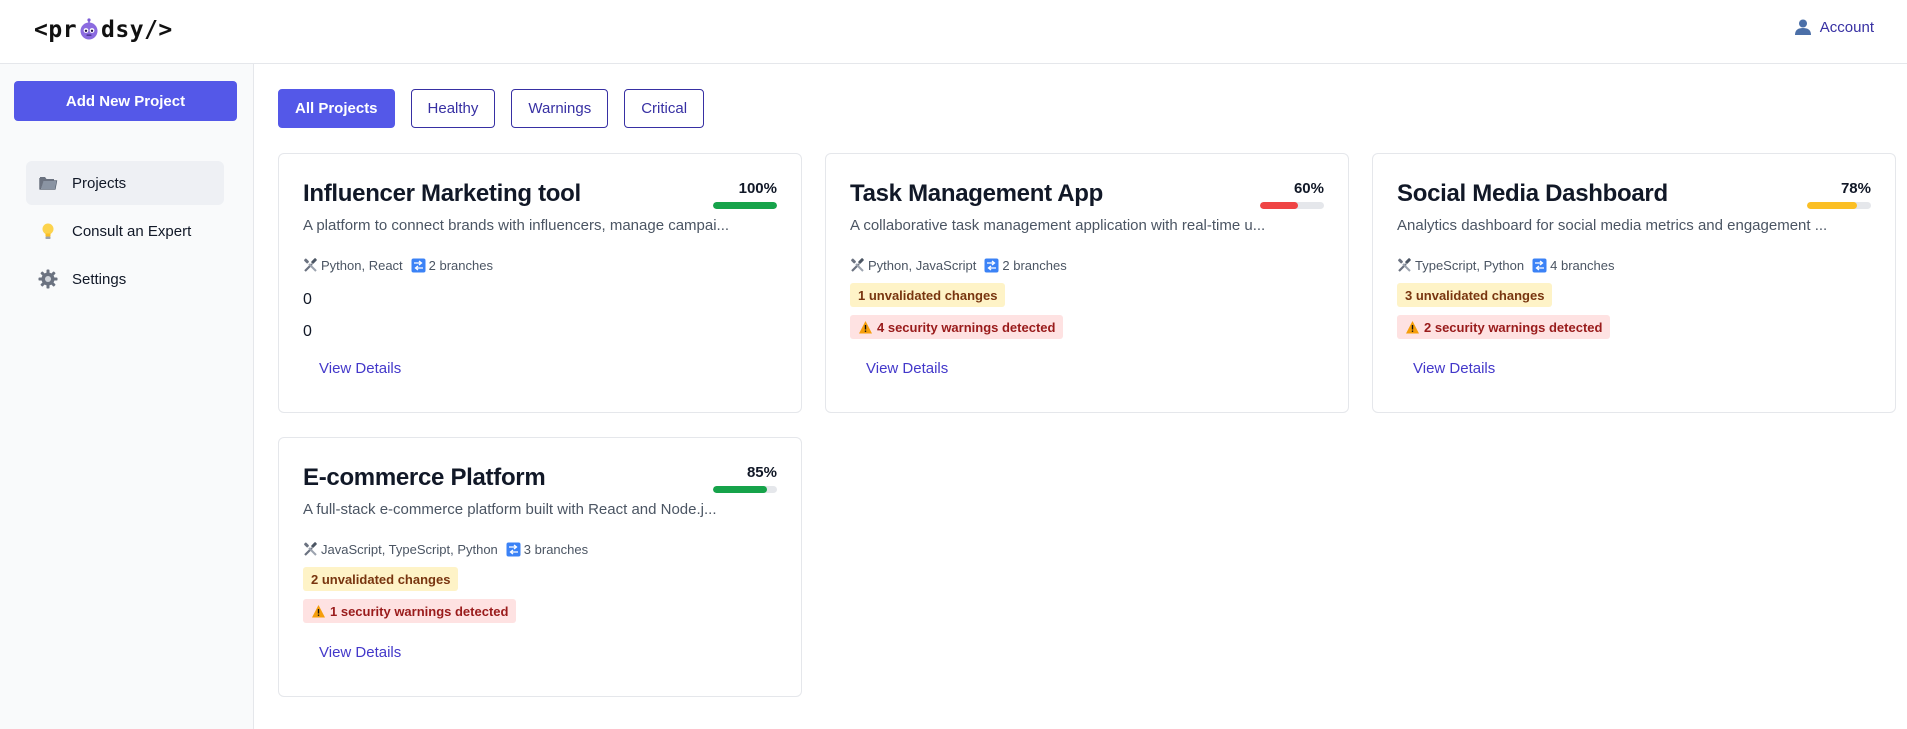 The image size is (1907, 729). I want to click on warnings-text: 4 security warnings detected, so click(966, 327).